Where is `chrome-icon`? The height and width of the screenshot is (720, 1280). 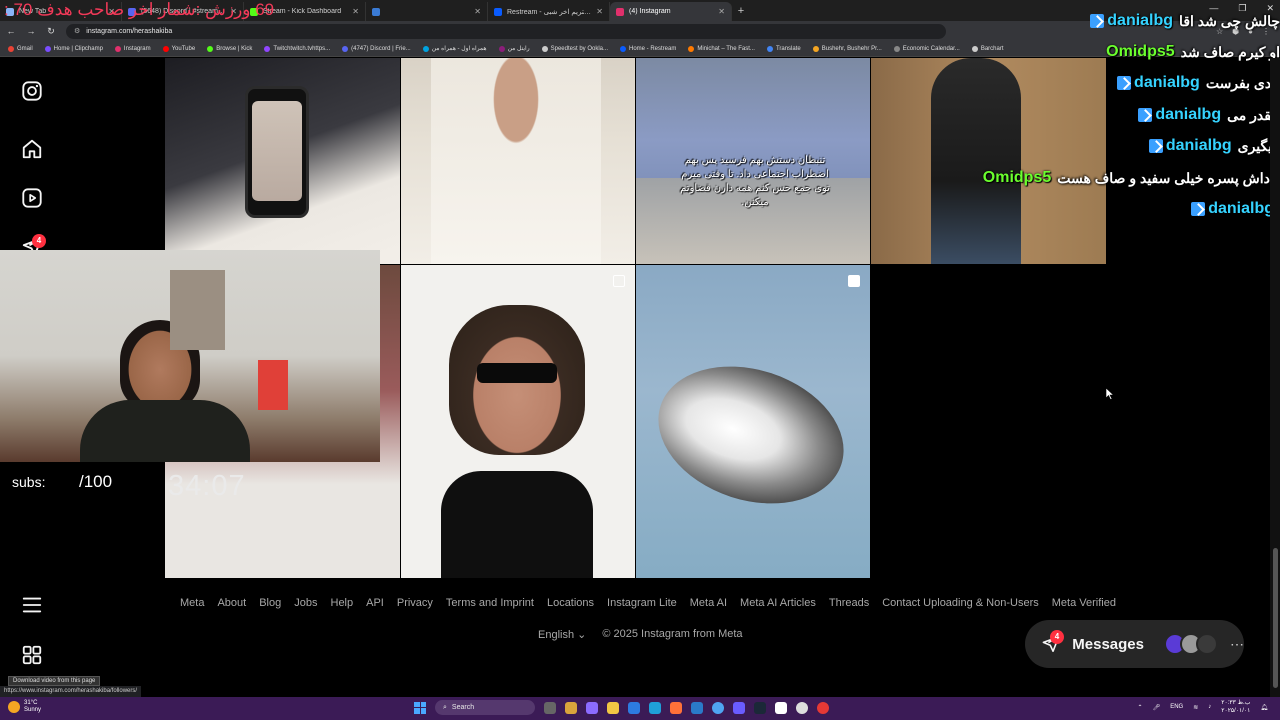 chrome-icon is located at coordinates (718, 707).